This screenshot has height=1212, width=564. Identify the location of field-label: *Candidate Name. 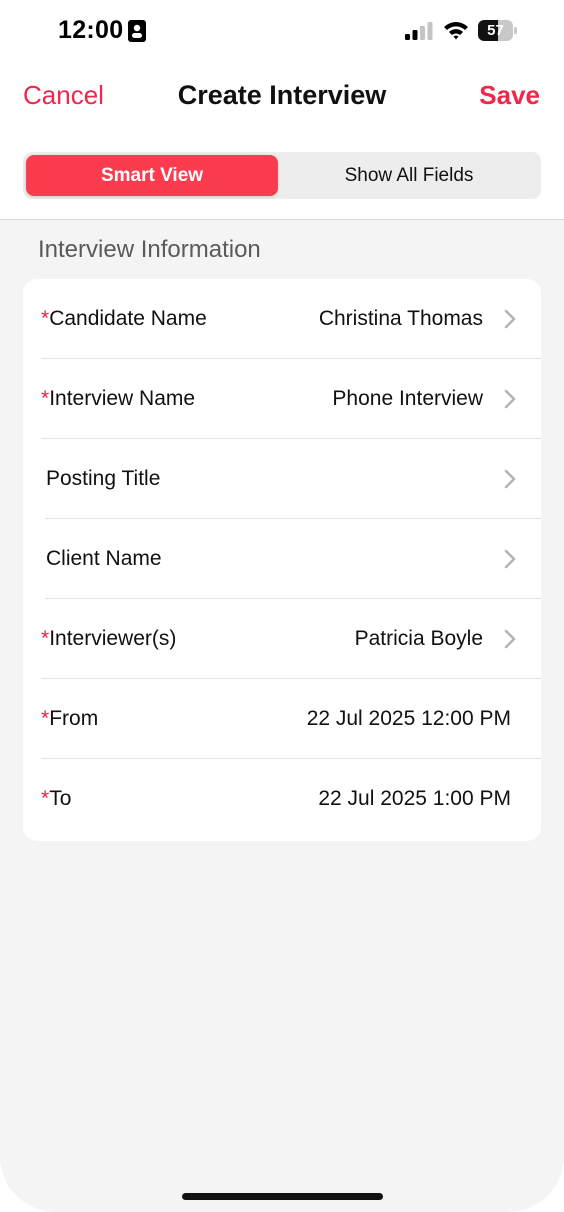
(124, 318).